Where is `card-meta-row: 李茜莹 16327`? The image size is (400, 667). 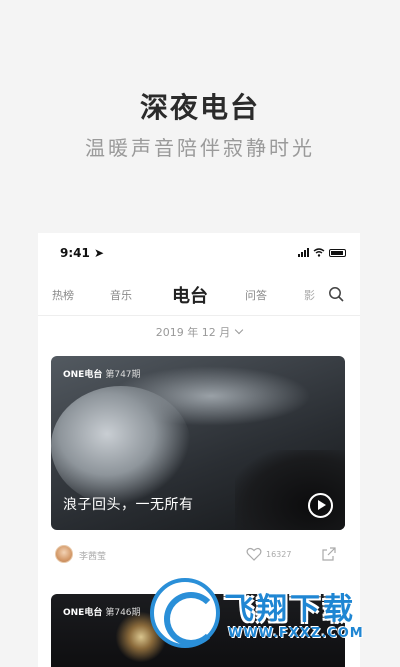 card-meta-row: 李茜莹 16327 is located at coordinates (198, 555).